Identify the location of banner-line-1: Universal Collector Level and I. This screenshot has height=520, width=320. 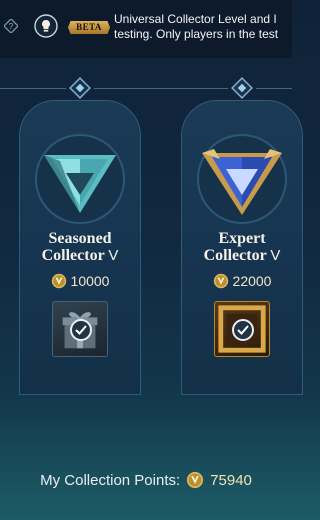
(195, 19).